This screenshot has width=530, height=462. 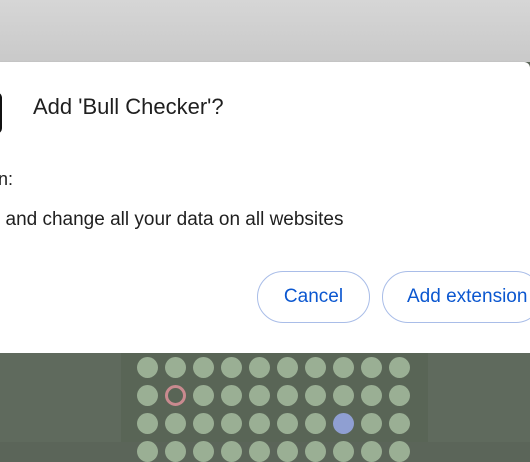 What do you see at coordinates (128, 106) in the screenshot?
I see `dialog-title: Add 'Bull Checker'?` at bounding box center [128, 106].